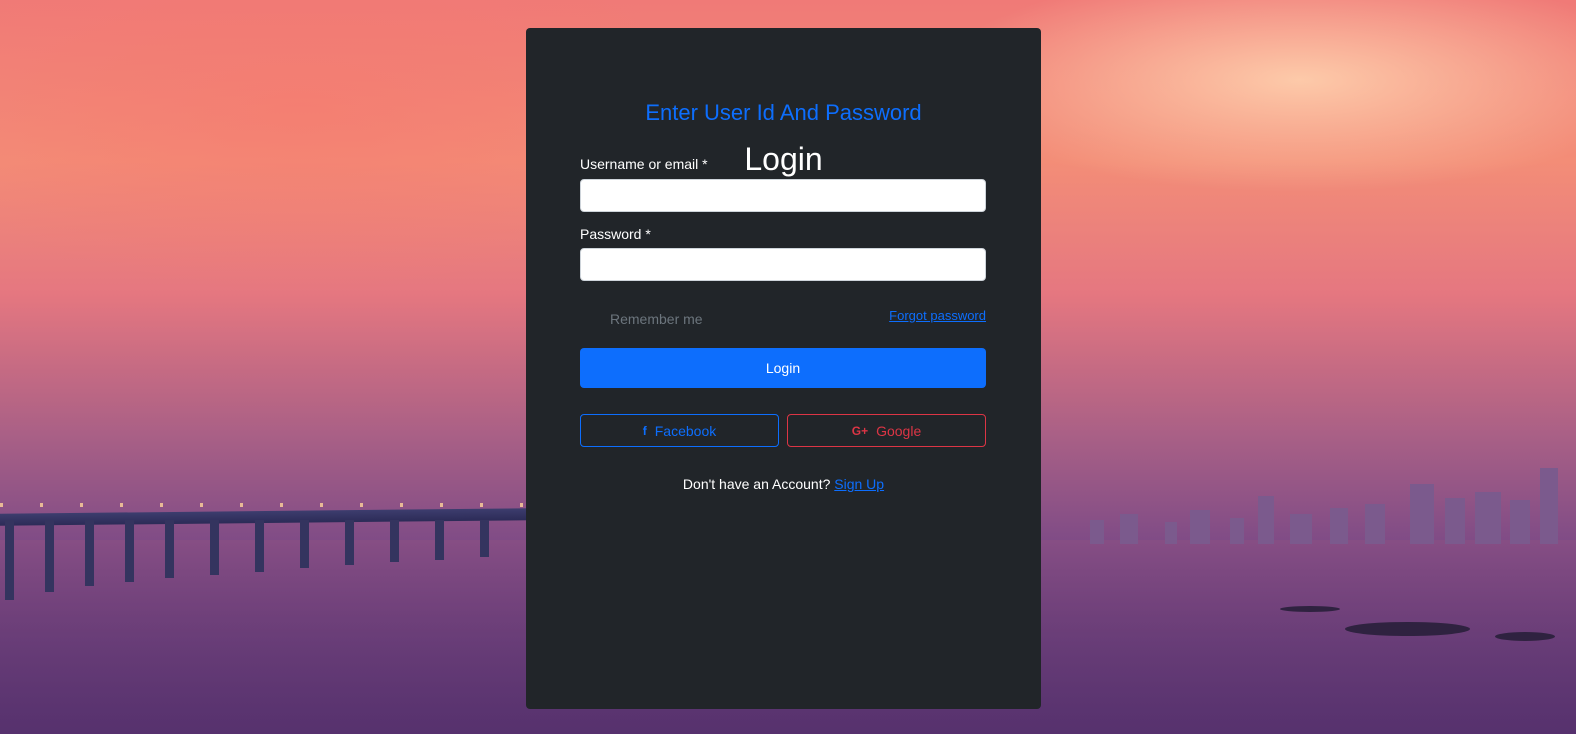  What do you see at coordinates (265, 517) in the screenshot?
I see `bridge` at bounding box center [265, 517].